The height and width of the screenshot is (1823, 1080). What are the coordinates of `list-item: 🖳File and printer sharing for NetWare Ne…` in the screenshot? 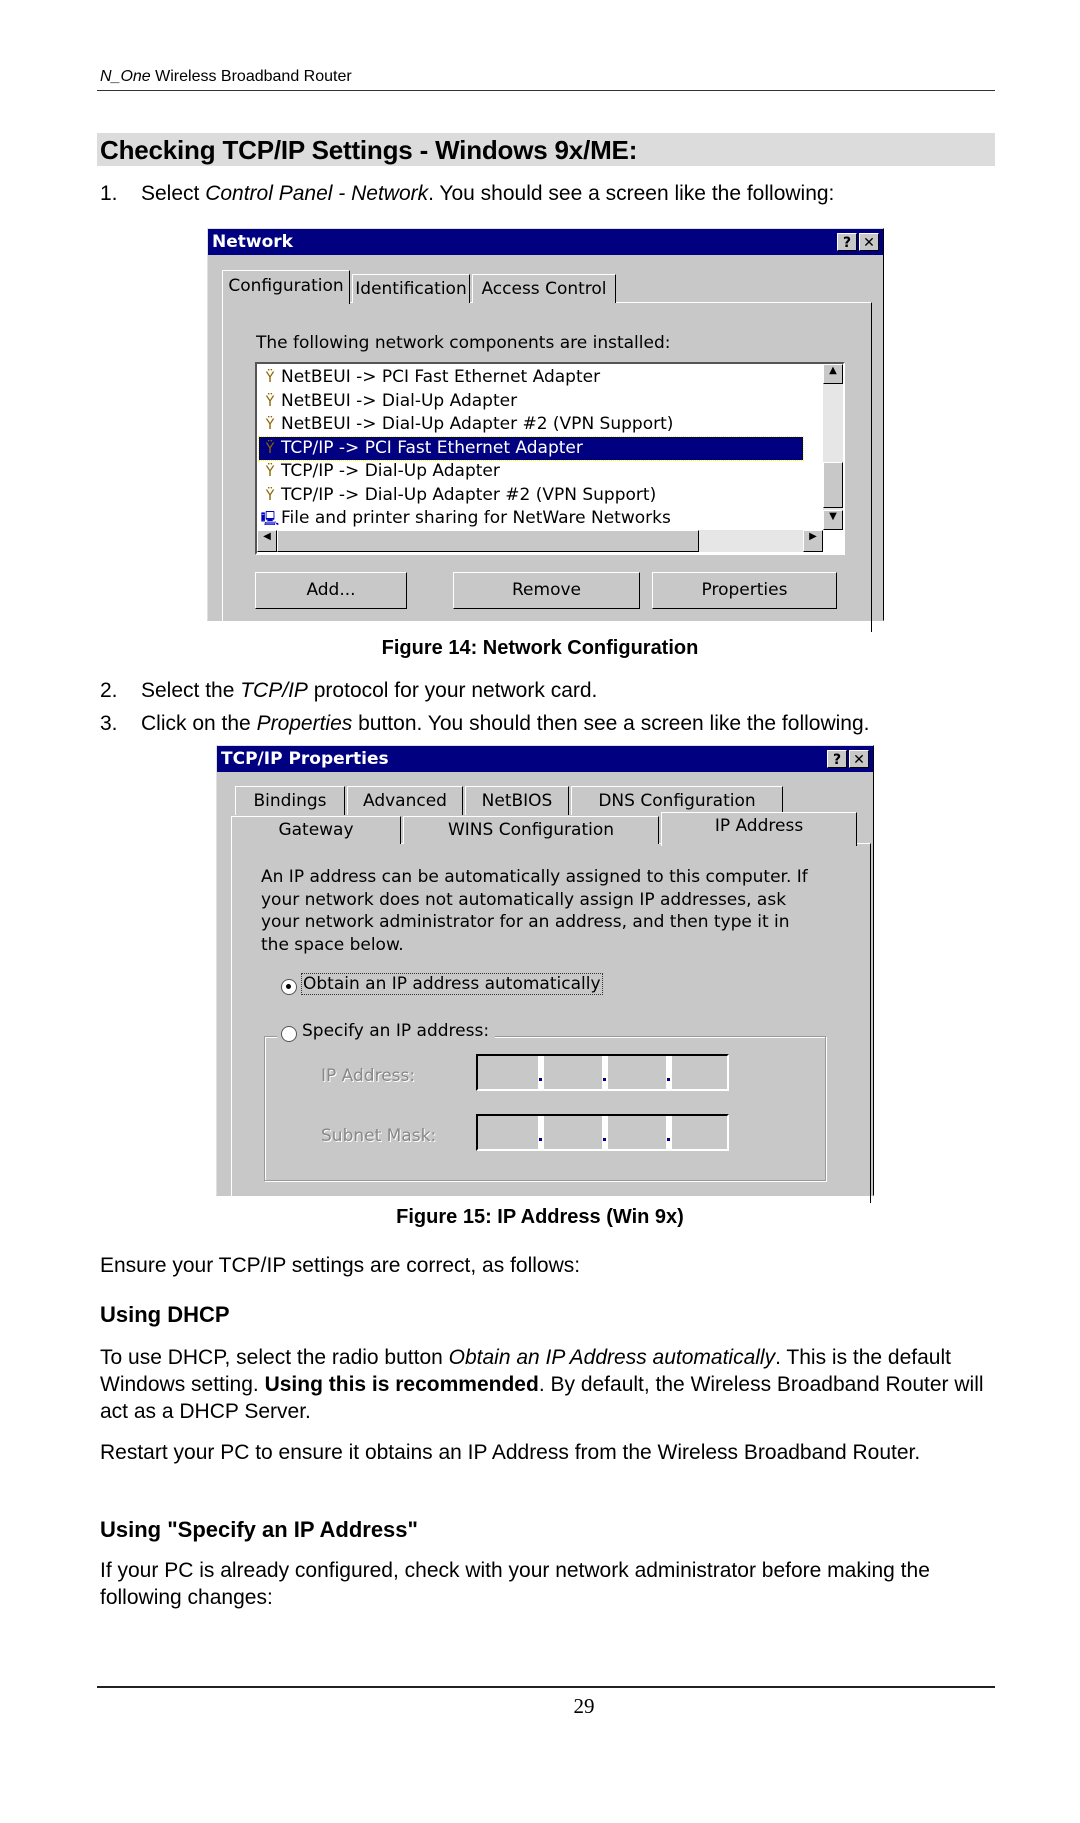 It's located at (531, 518).